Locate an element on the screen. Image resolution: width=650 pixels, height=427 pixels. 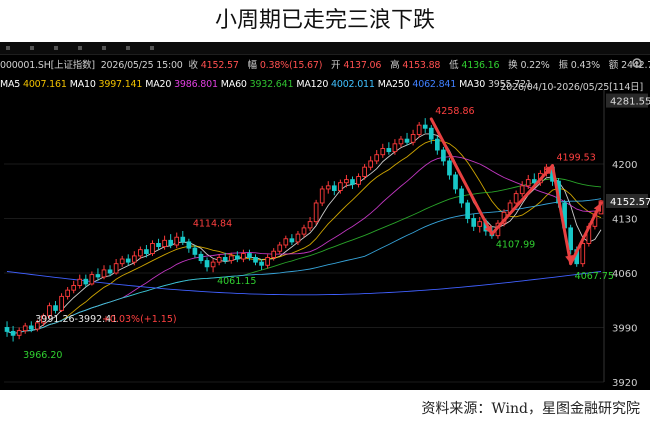
y-tick-label: 4130 is located at coordinates (624, 220).